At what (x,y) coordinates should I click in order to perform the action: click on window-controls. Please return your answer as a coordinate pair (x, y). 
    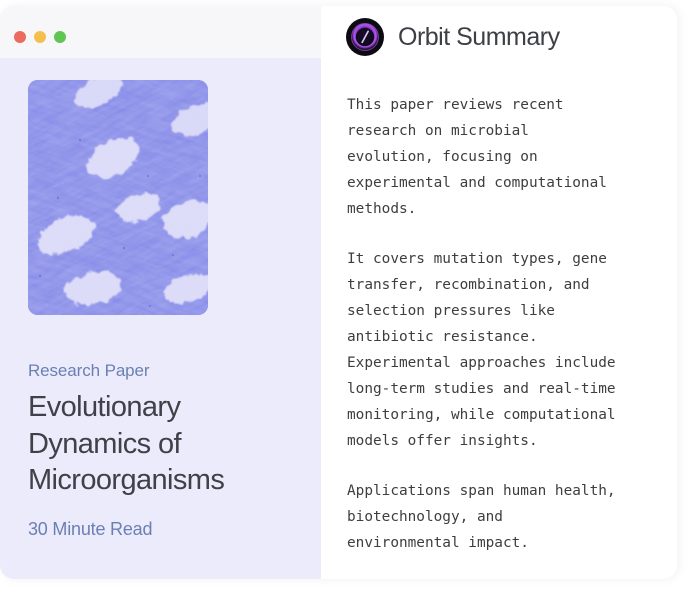
    Looking at the image, I should click on (40, 37).